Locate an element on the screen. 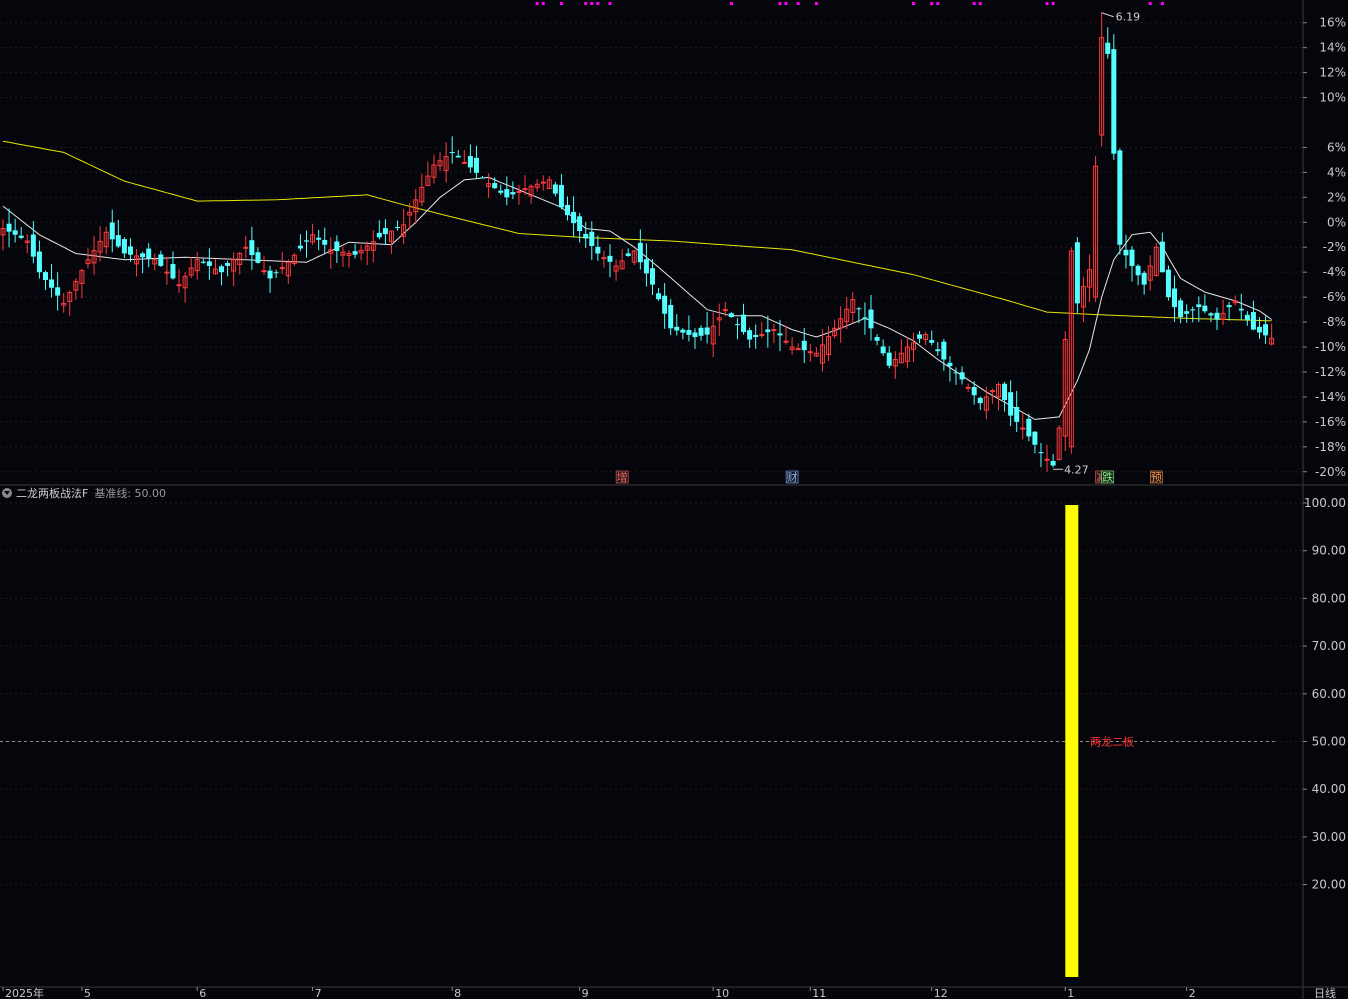 The height and width of the screenshot is (999, 1348). y-tick-label: 80.00 is located at coordinates (1329, 598).